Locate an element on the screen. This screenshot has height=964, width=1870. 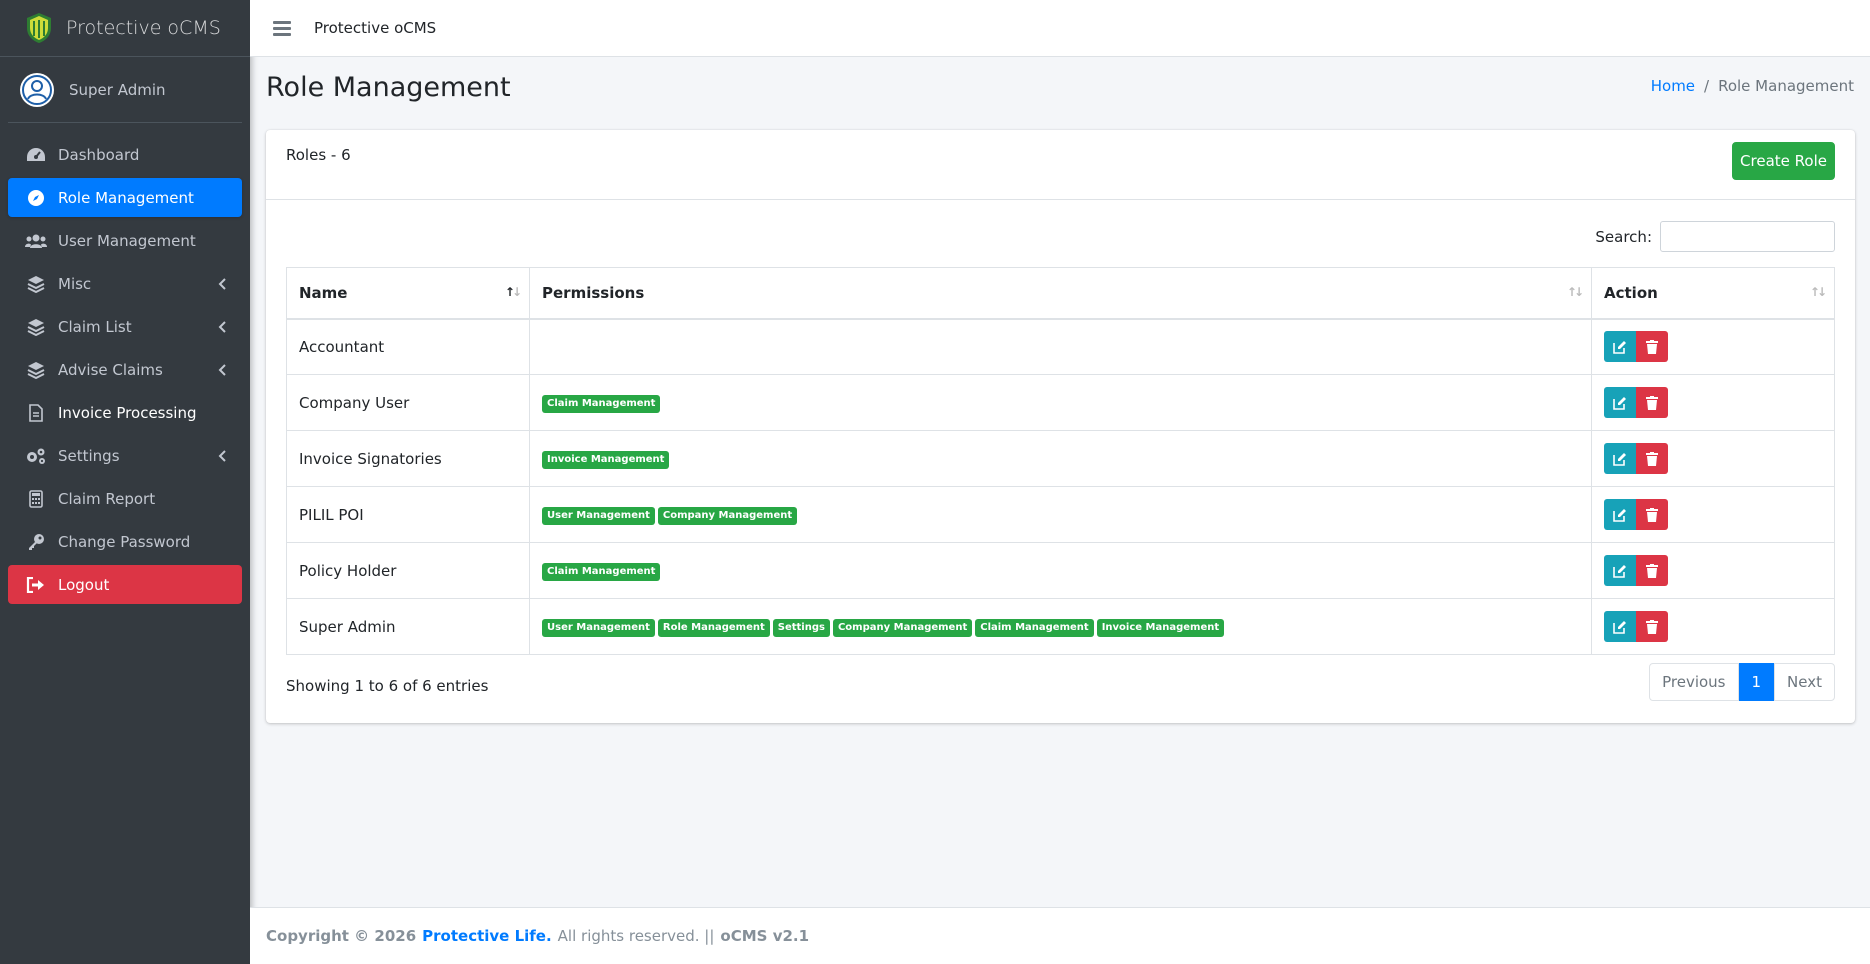
sidebar-item-change-password: Change Password is located at coordinates (125, 541).